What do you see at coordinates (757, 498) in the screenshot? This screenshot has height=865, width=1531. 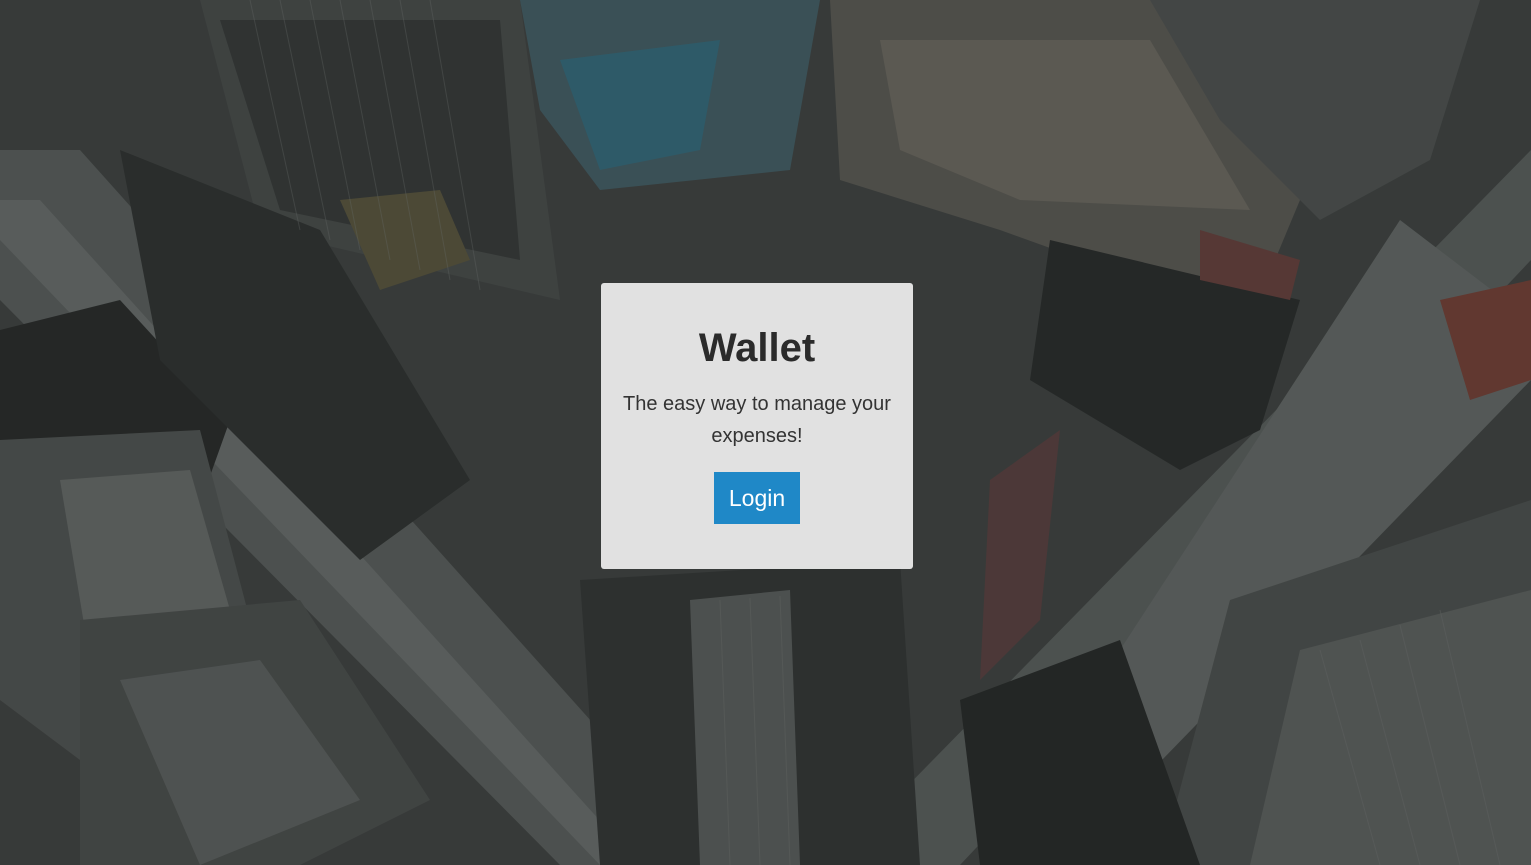 I see `login-button: Login` at bounding box center [757, 498].